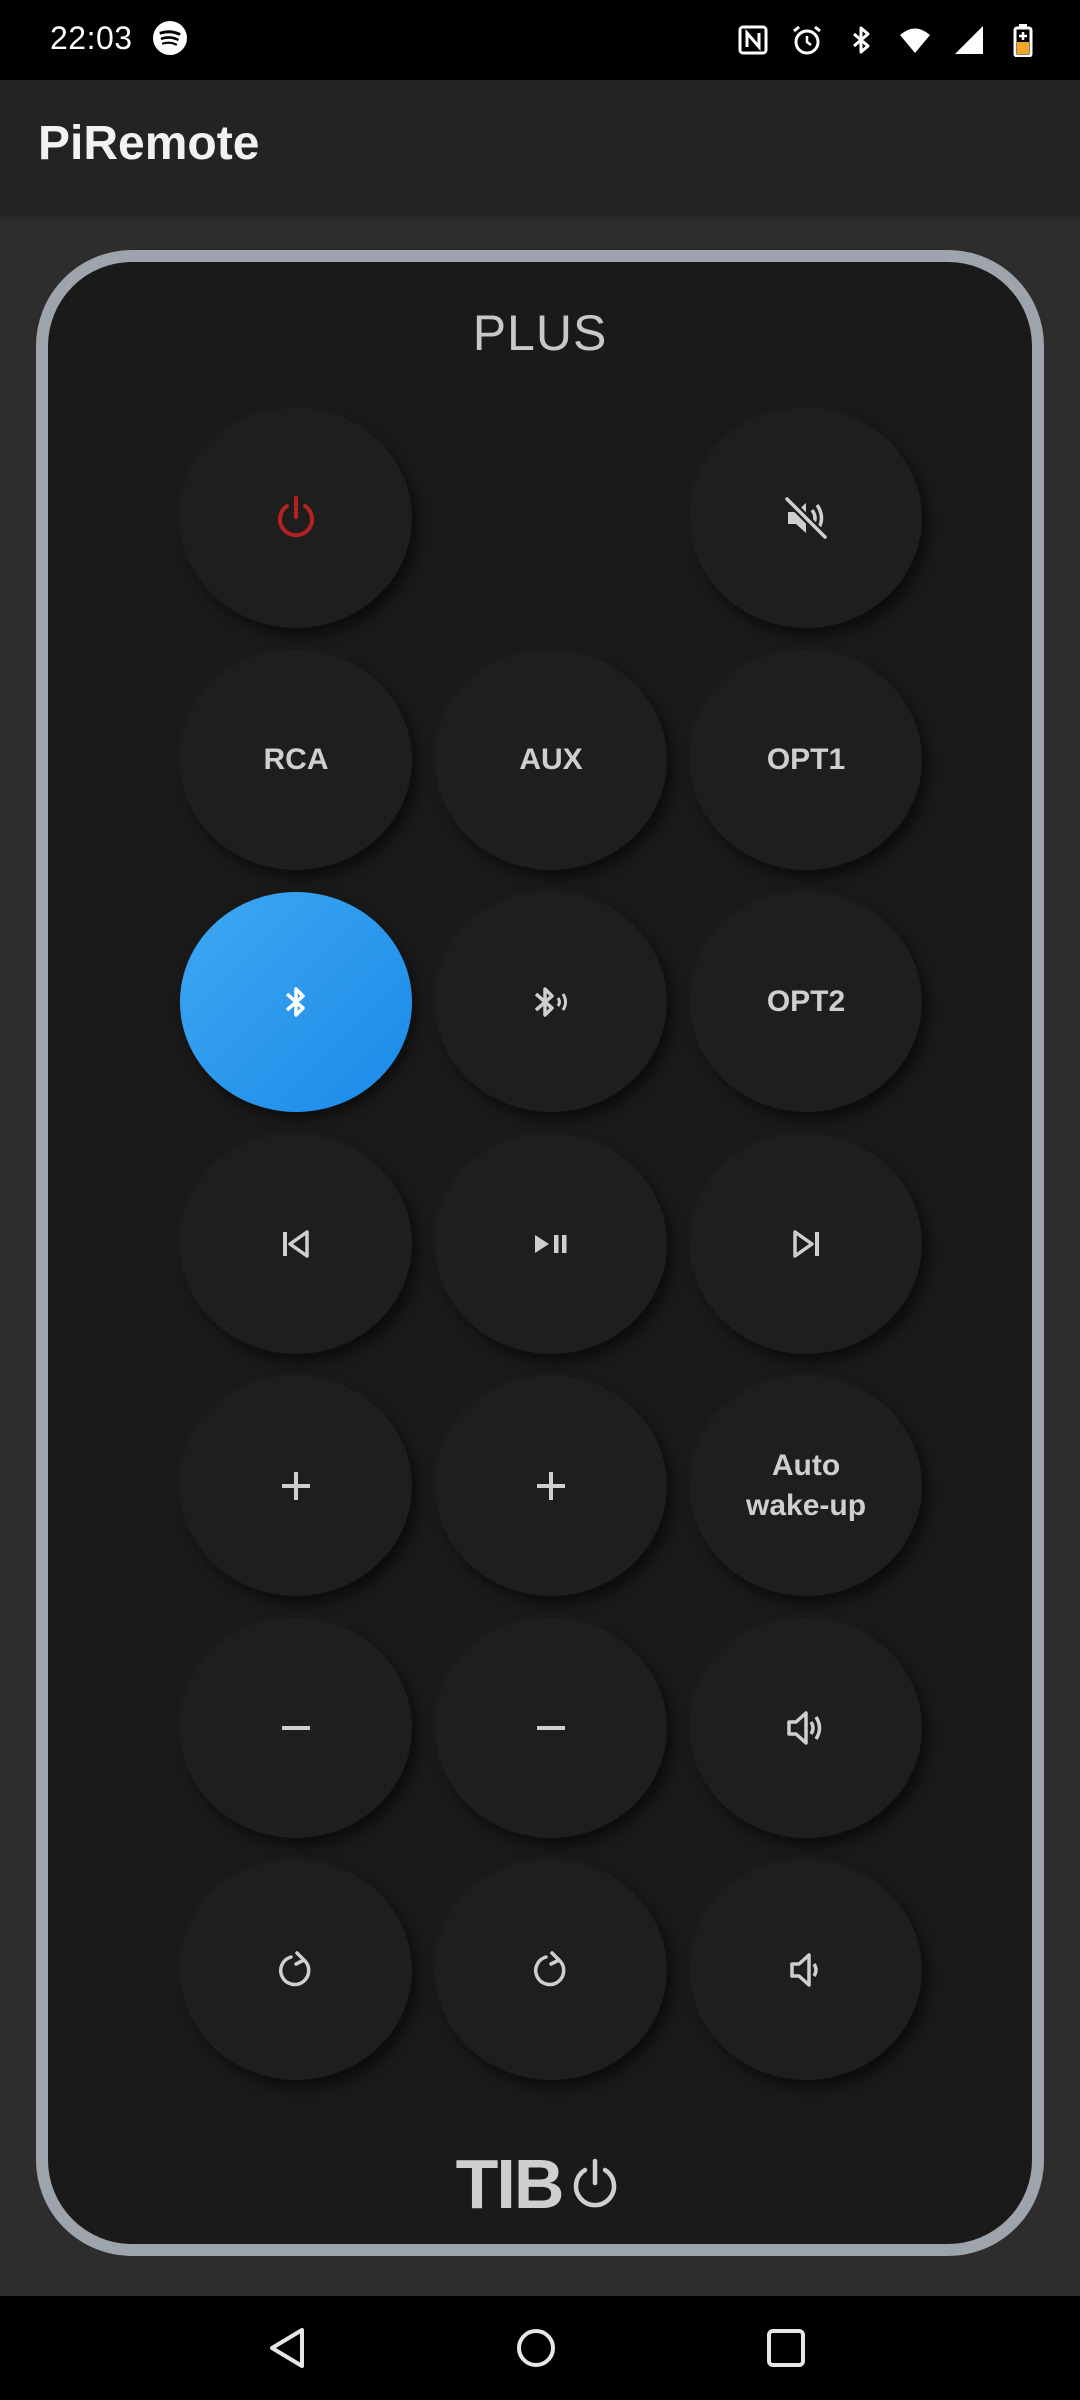 This screenshot has width=1080, height=2400. What do you see at coordinates (540, 147) in the screenshot?
I see `app-bar: PiRemote` at bounding box center [540, 147].